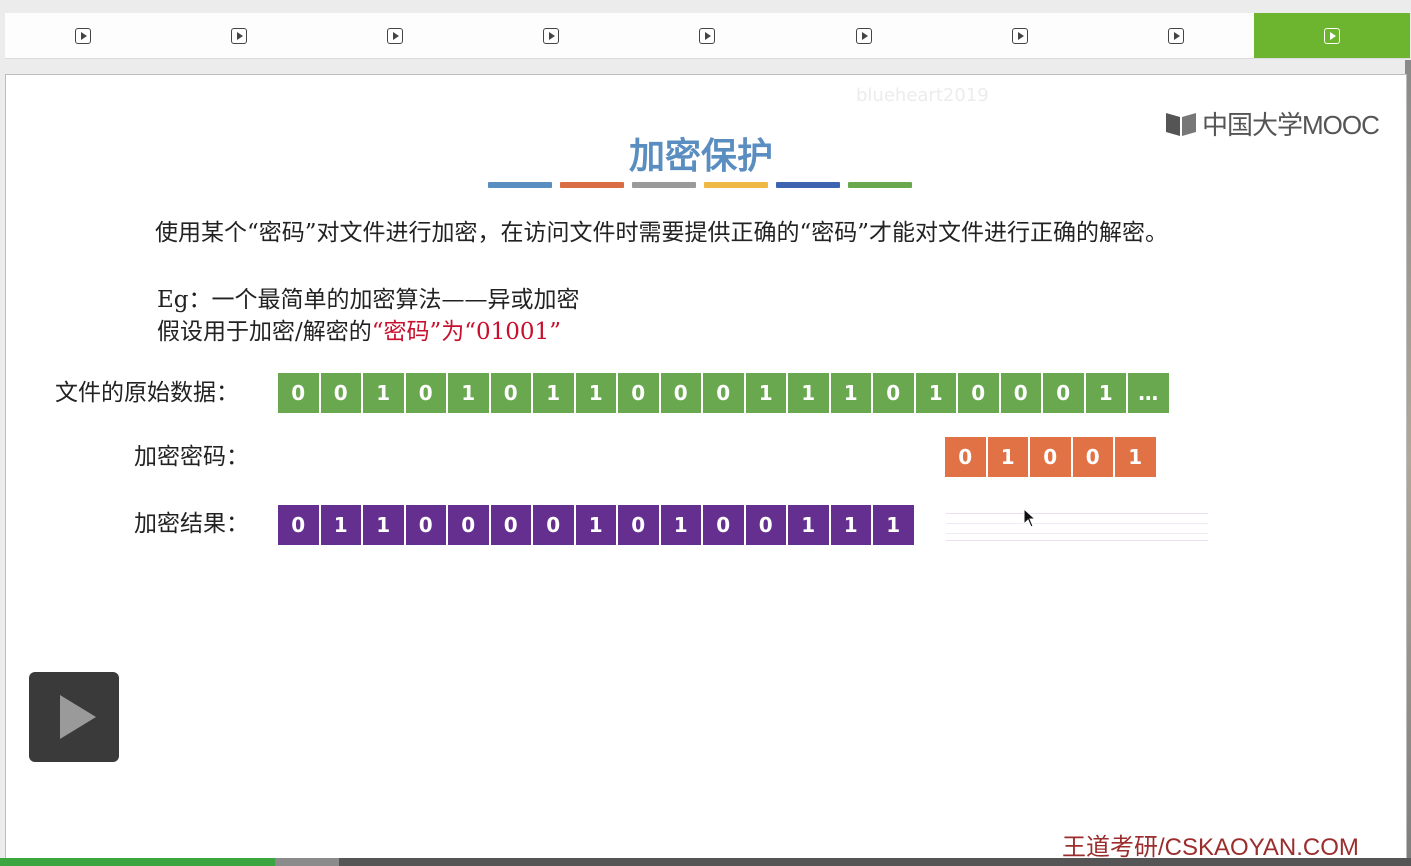  I want to click on play-button, so click(74, 717).